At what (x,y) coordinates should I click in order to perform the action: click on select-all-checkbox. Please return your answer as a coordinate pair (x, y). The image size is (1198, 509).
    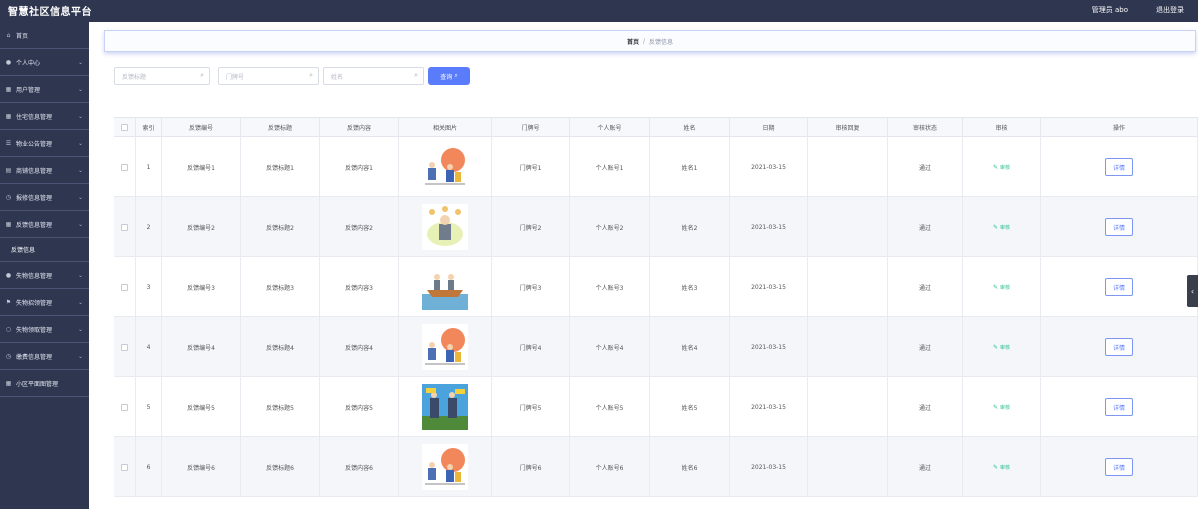
    Looking at the image, I should click on (125, 127).